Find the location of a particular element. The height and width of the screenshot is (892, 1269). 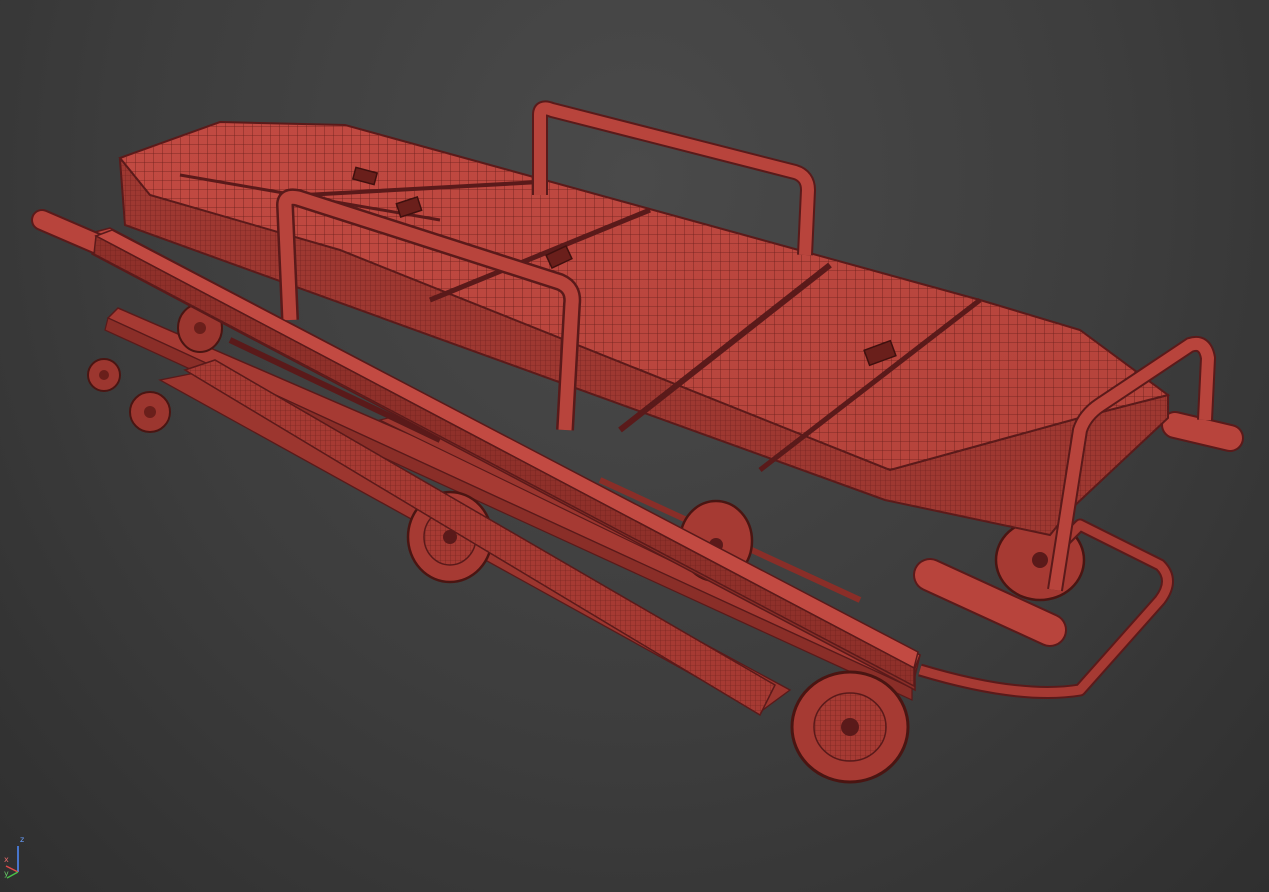

x-axis-label: x is located at coordinates (6, 859).